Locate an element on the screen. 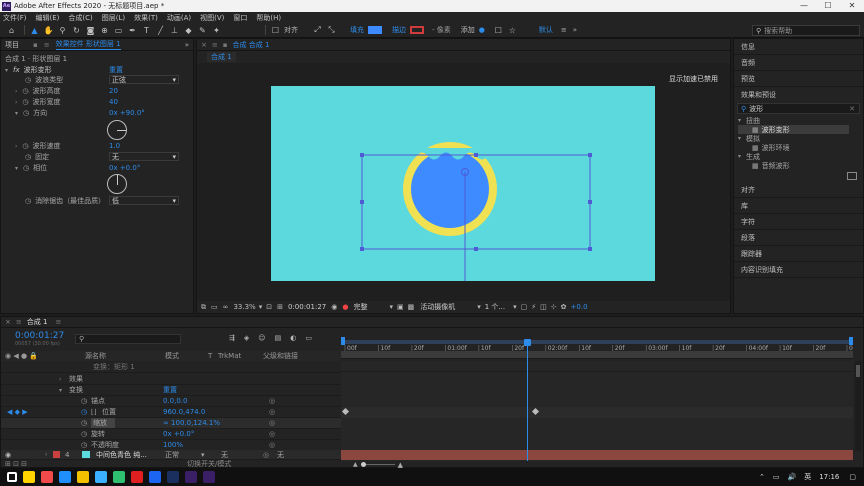  minimize-button: — is located at coordinates (804, 6).